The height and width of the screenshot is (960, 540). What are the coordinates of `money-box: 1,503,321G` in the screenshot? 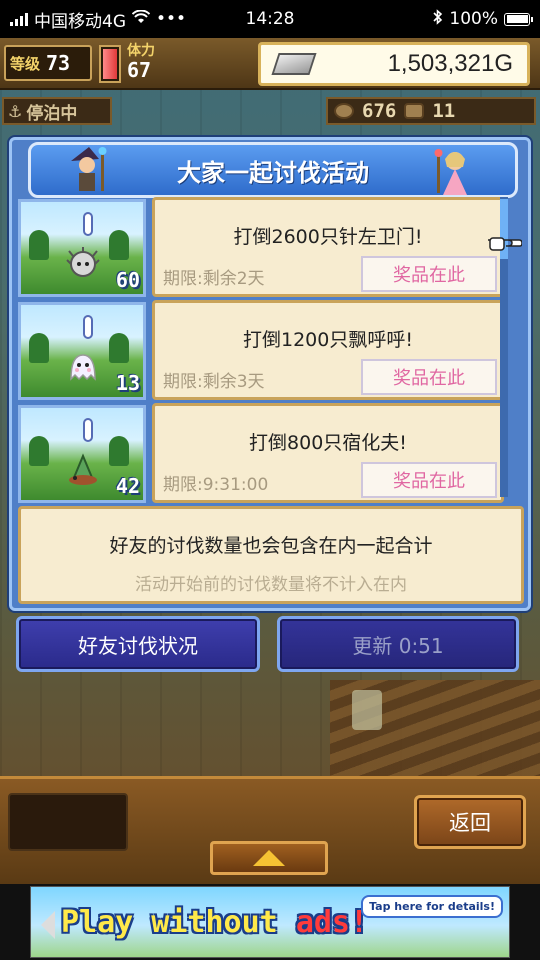 It's located at (394, 64).